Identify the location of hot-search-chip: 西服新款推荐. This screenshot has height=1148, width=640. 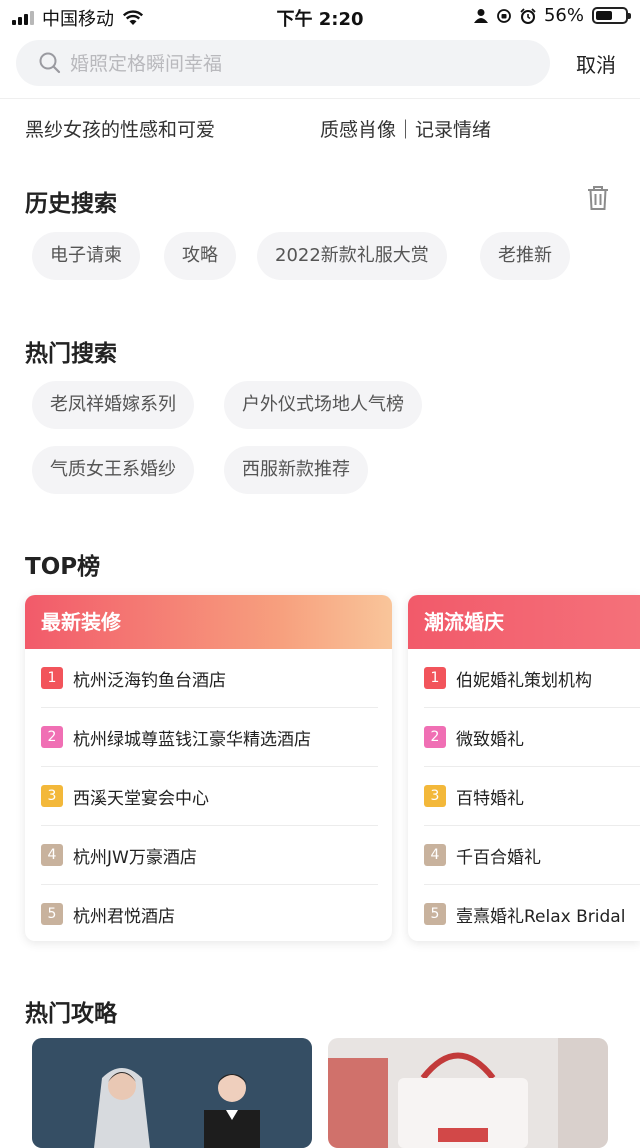
(296, 470).